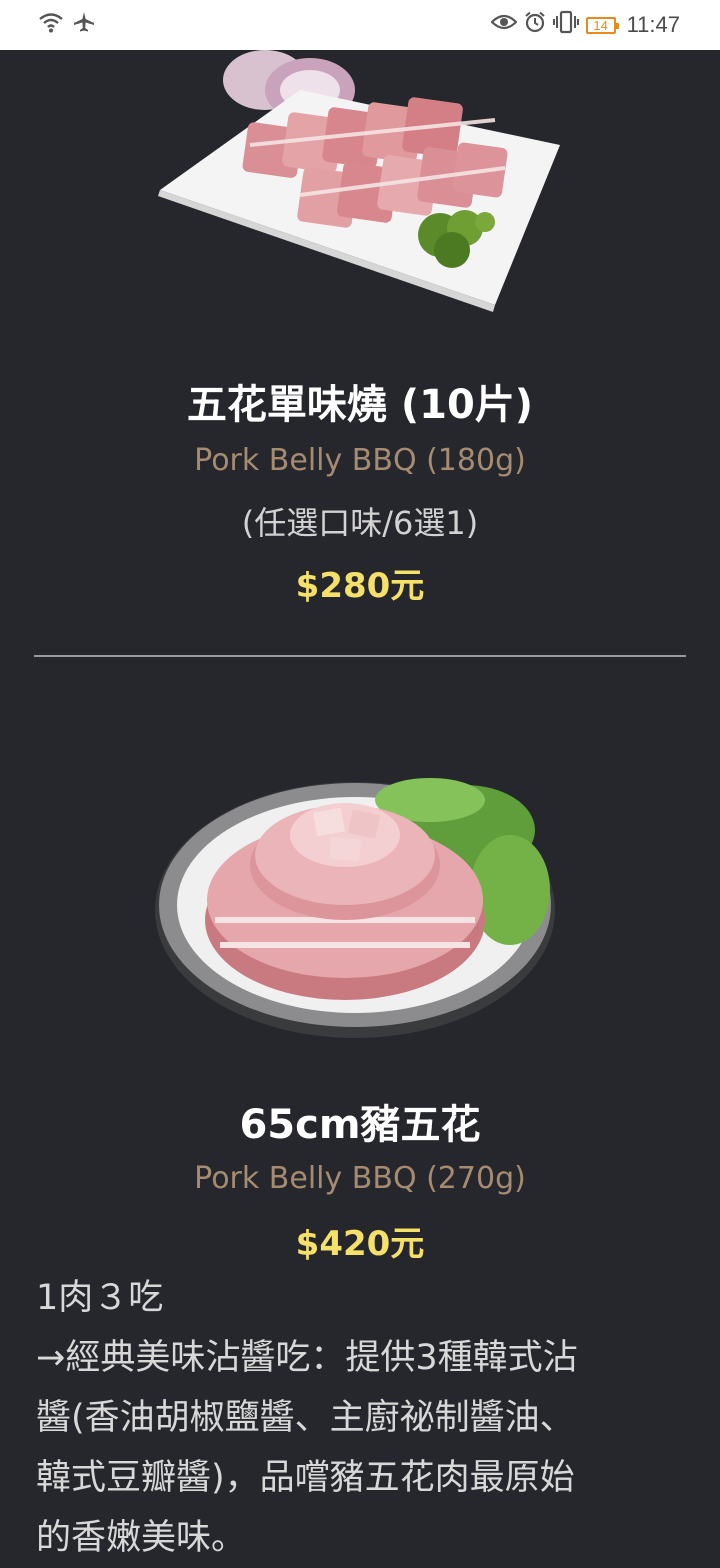  I want to click on eye-icon, so click(504, 25).